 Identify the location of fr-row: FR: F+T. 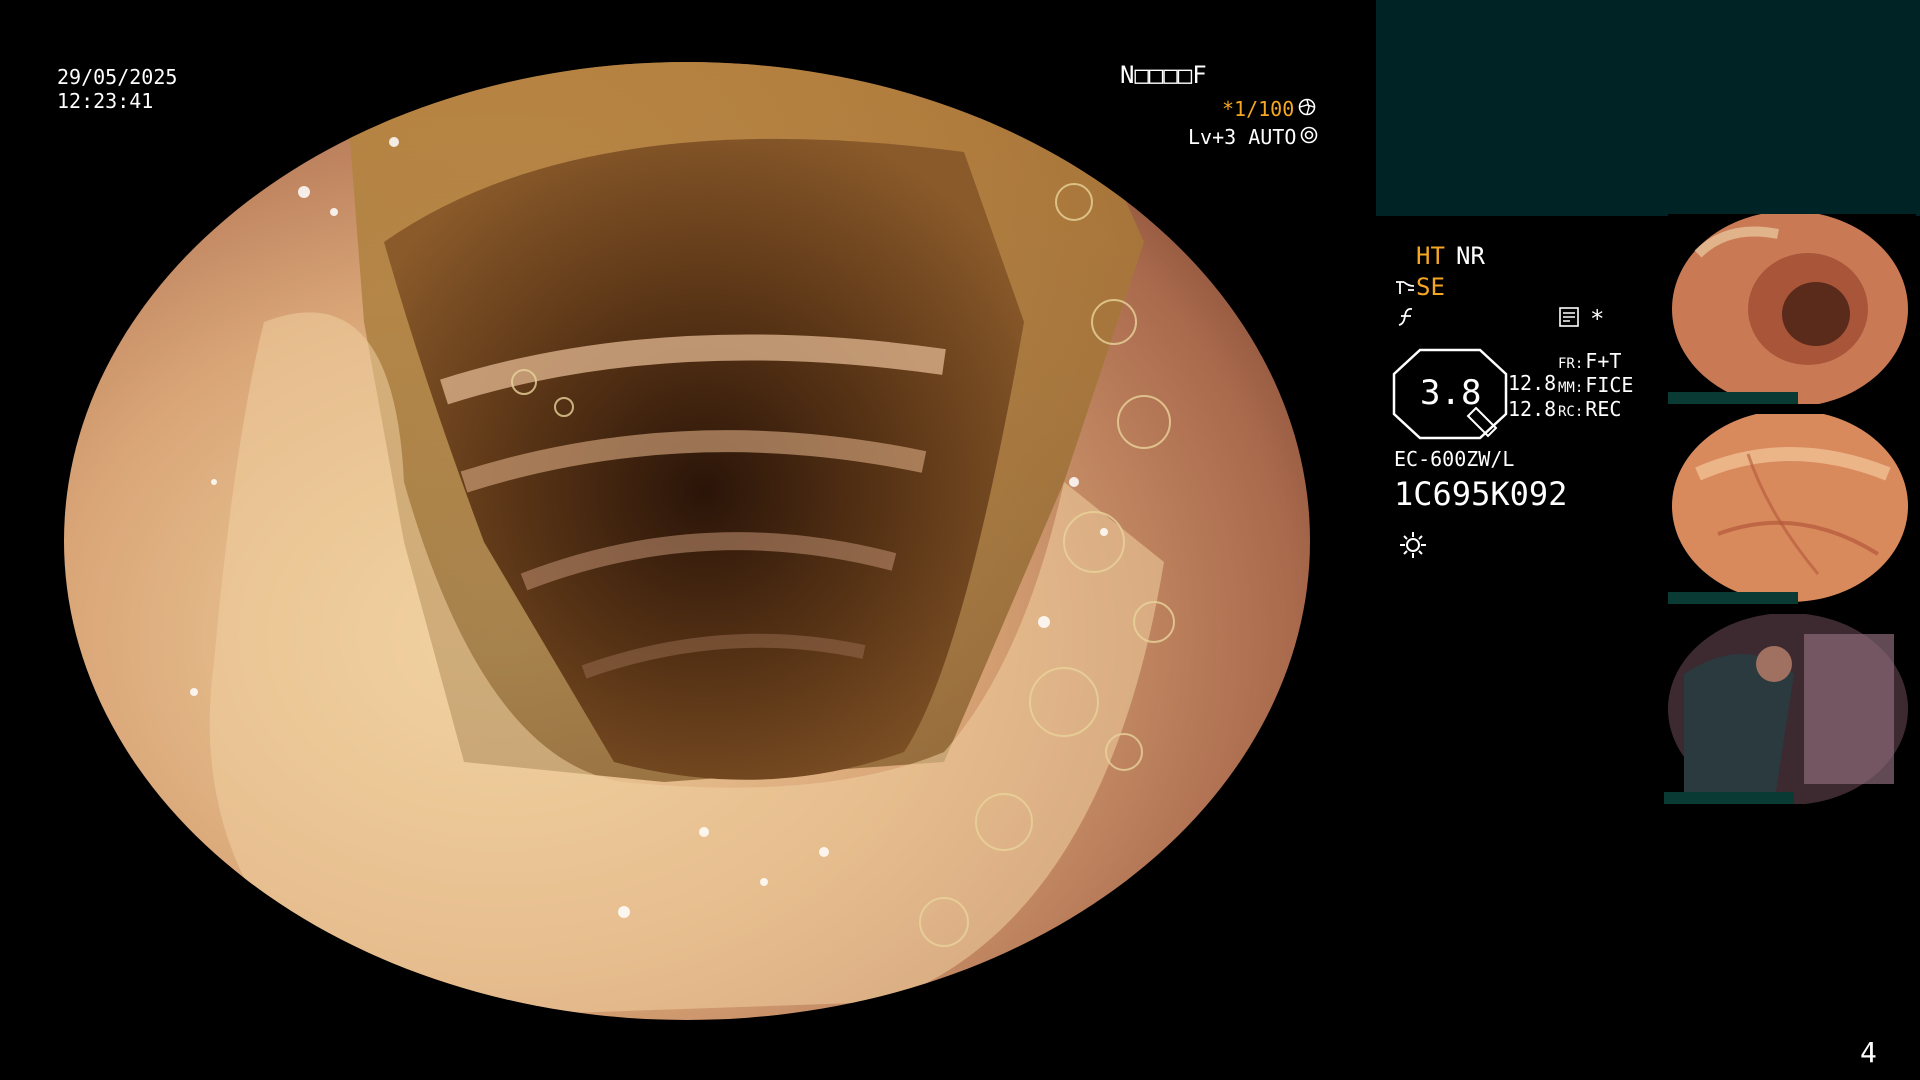
(1589, 361).